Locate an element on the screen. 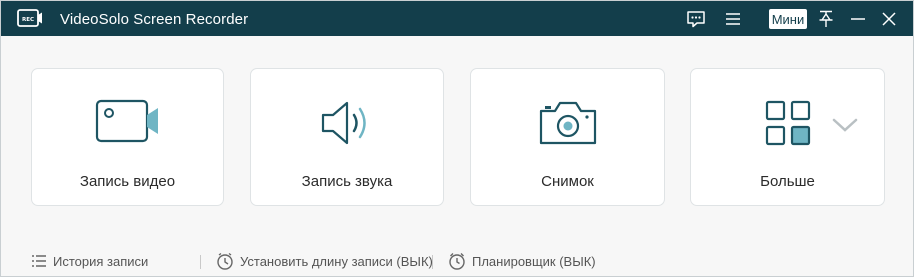  more-tools-label: Больше is located at coordinates (787, 181).